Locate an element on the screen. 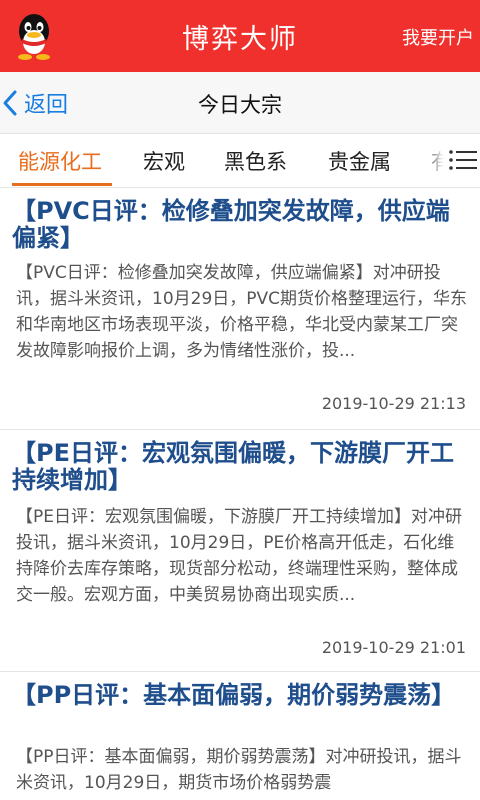 This screenshot has height=800, width=480. navigation-bar: 返回 今日大宗 is located at coordinates (240, 103).